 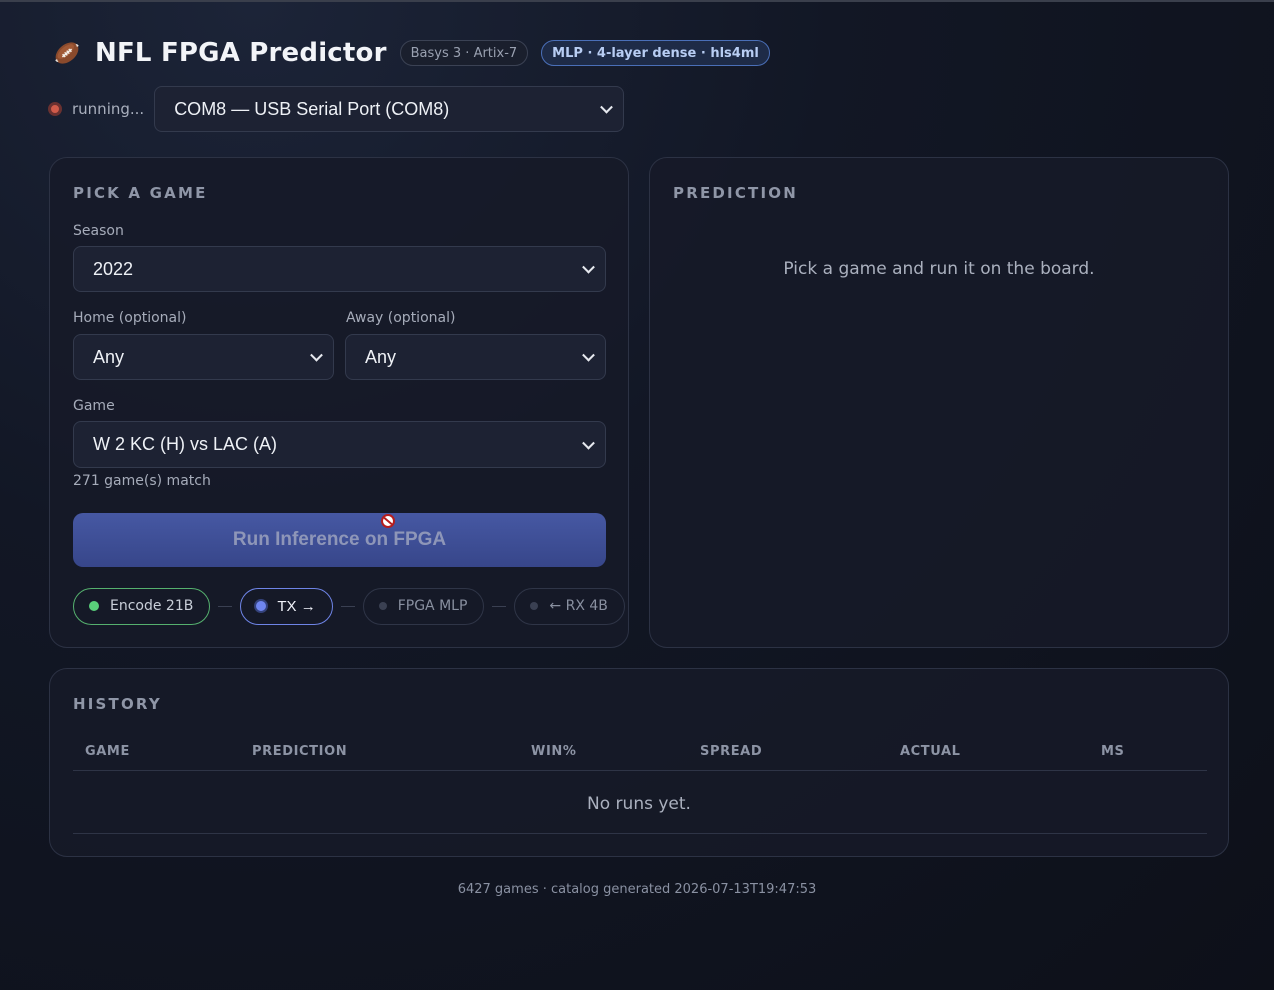 What do you see at coordinates (140, 193) in the screenshot?
I see `pick-game-title: PICK A GAME` at bounding box center [140, 193].